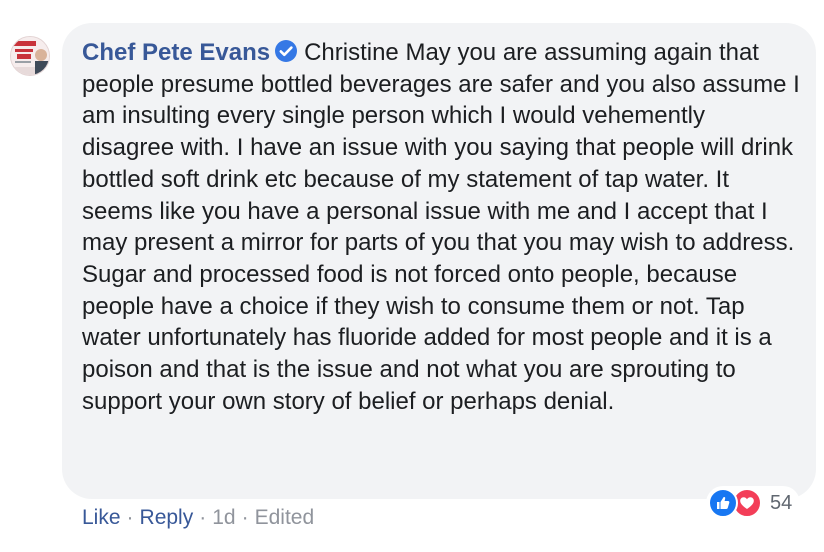  I want to click on like-link: Like, so click(101, 517).